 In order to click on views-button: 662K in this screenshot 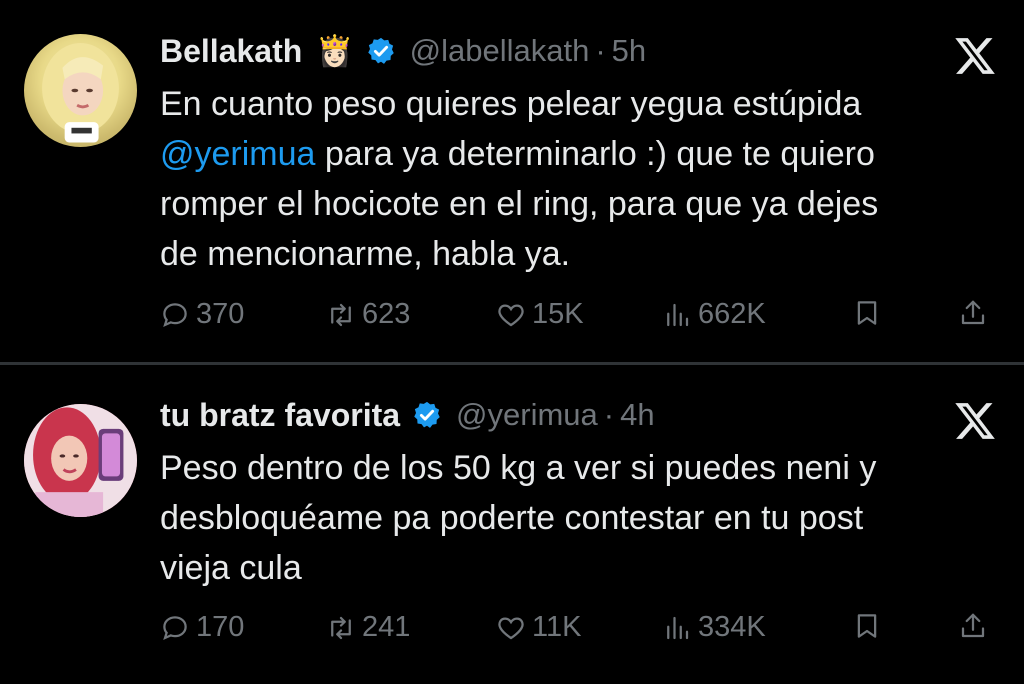, I will do `click(714, 314)`.